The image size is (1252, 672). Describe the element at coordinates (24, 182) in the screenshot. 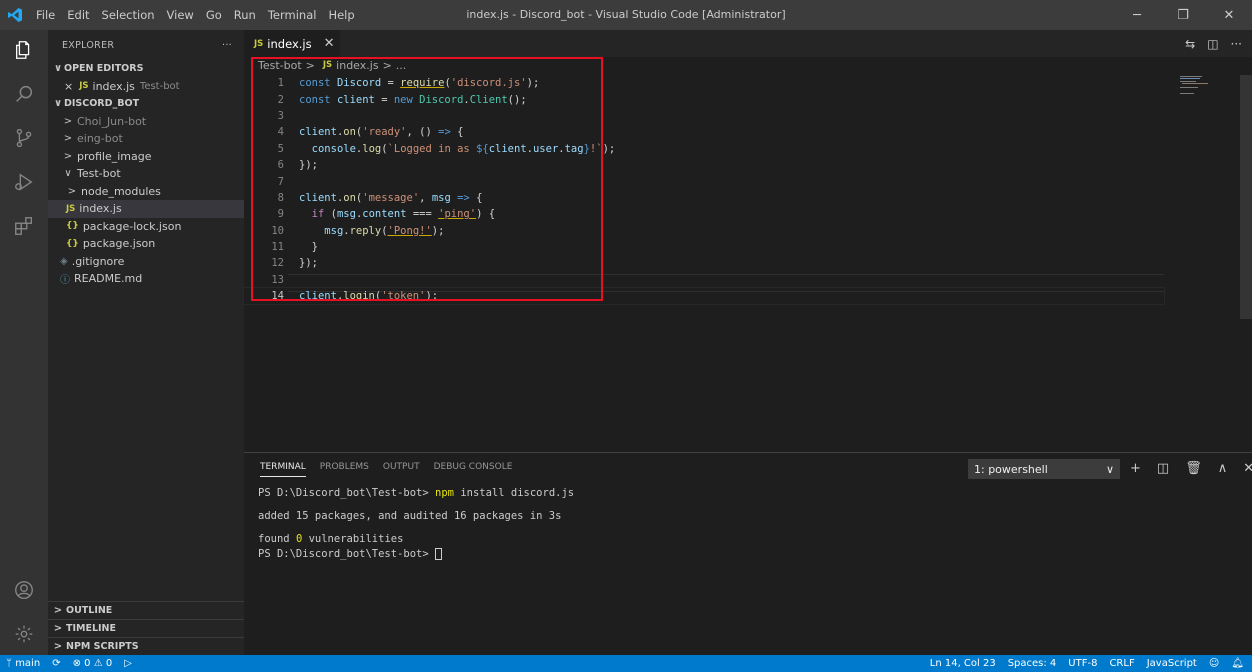

I see `run-debug-icon` at that location.